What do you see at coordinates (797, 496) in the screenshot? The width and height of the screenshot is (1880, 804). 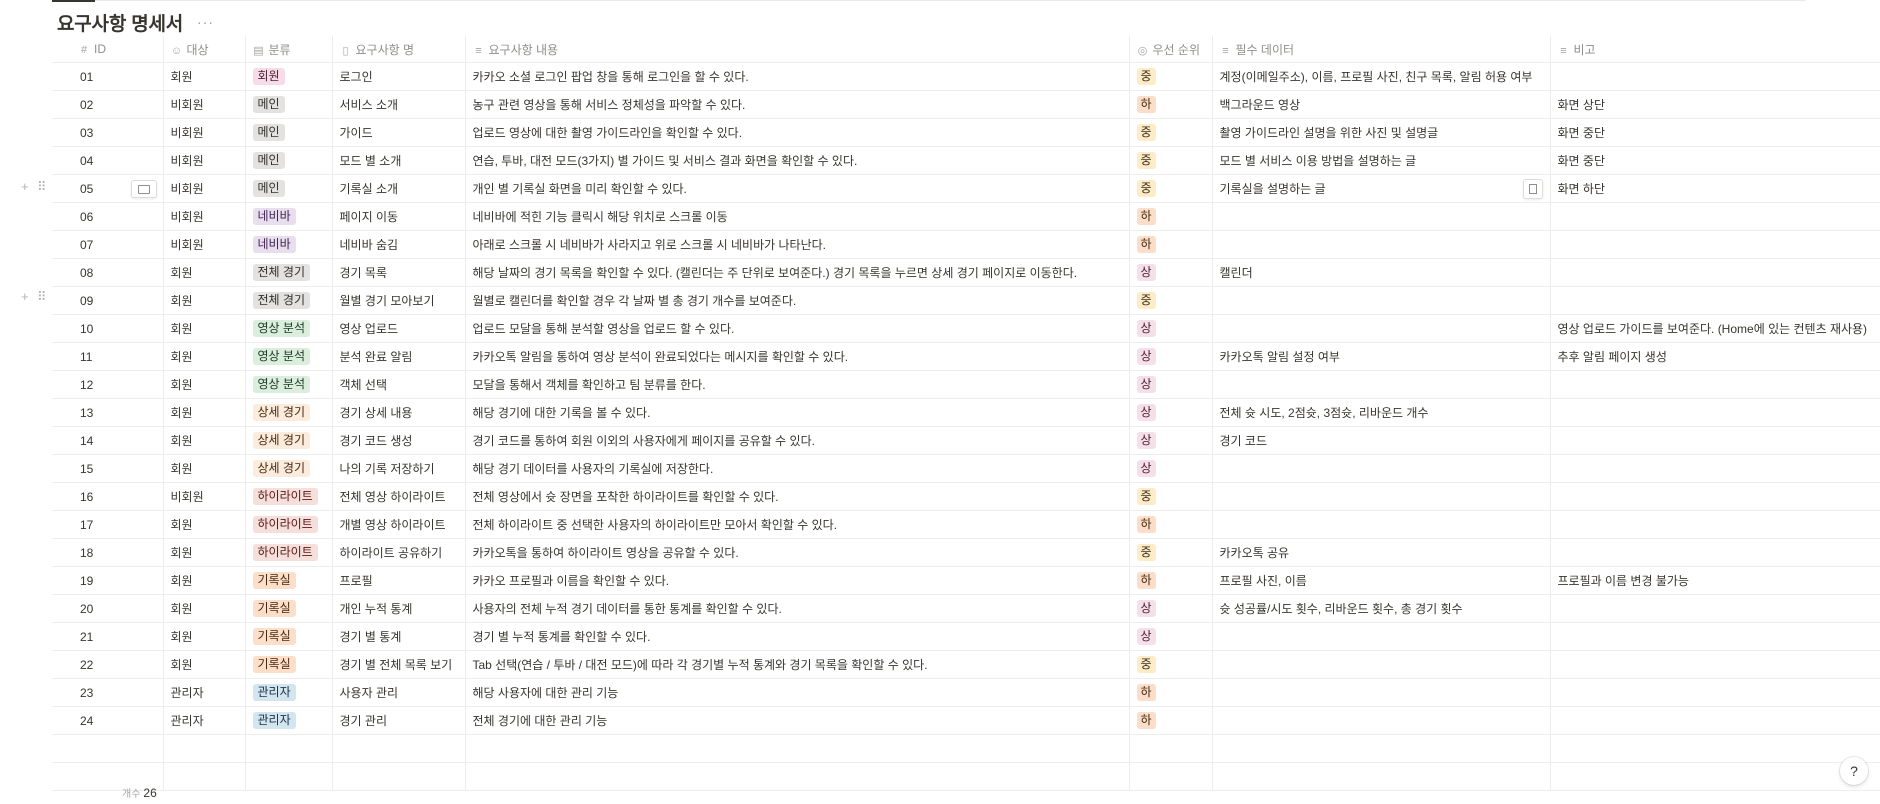 I see `requirement-content-cell: 전체 영상에서 슛 장면을 포착한 하이라이트를 확인할 수 있다.` at bounding box center [797, 496].